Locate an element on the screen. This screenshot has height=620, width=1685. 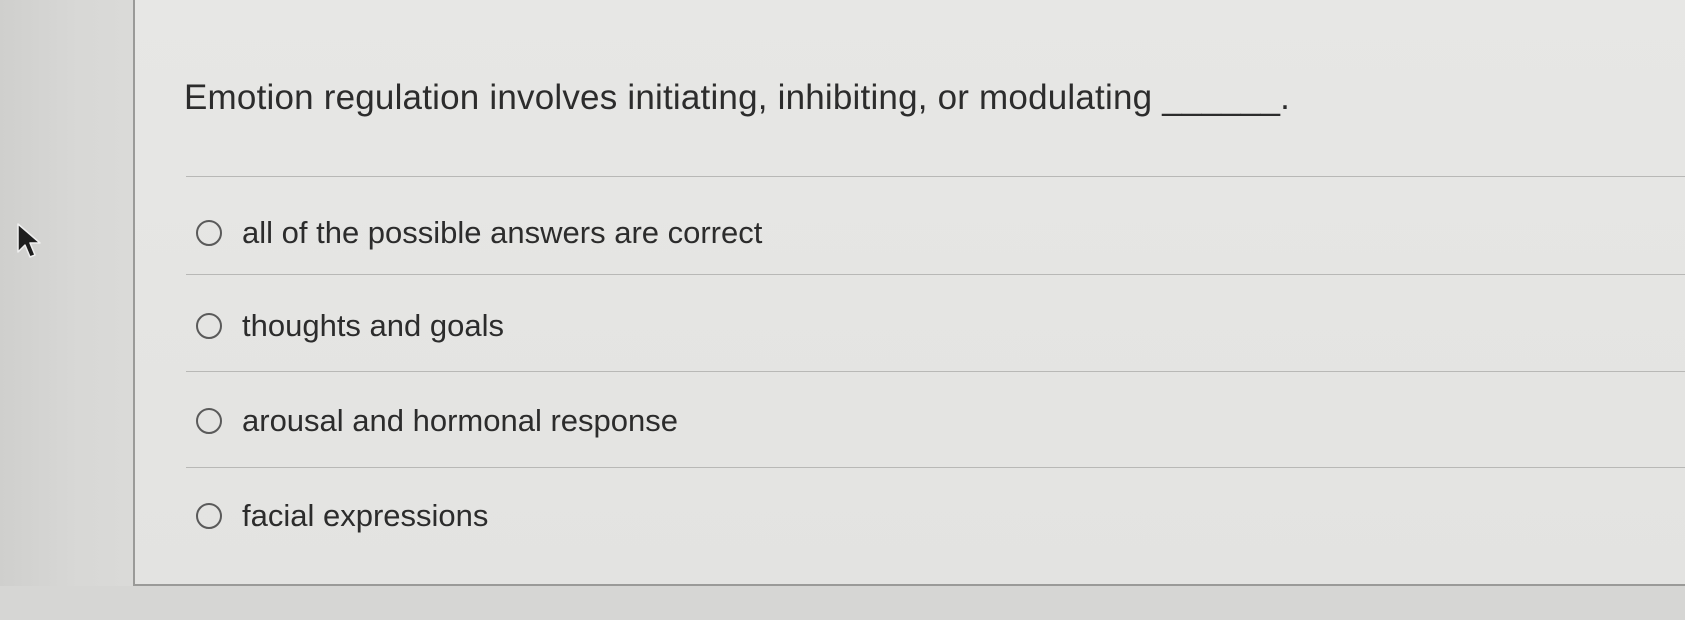
choice-label: facial expressions is located at coordinates (365, 516).